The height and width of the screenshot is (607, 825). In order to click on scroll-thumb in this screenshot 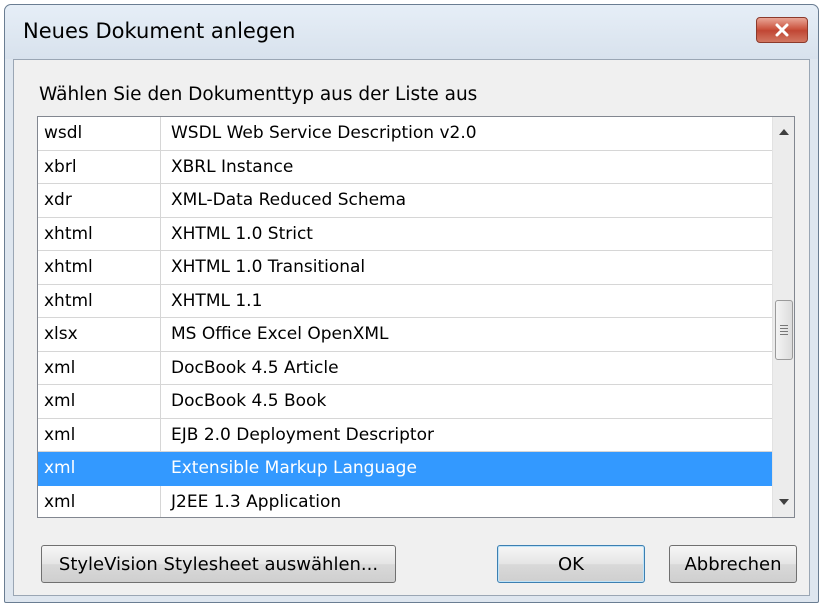, I will do `click(784, 330)`.